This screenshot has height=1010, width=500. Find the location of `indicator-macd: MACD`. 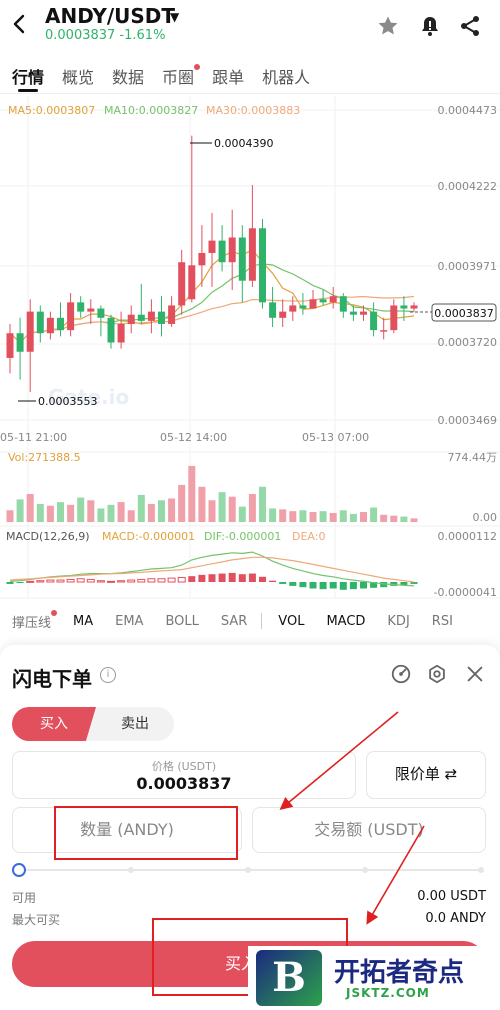

indicator-macd: MACD is located at coordinates (345, 621).